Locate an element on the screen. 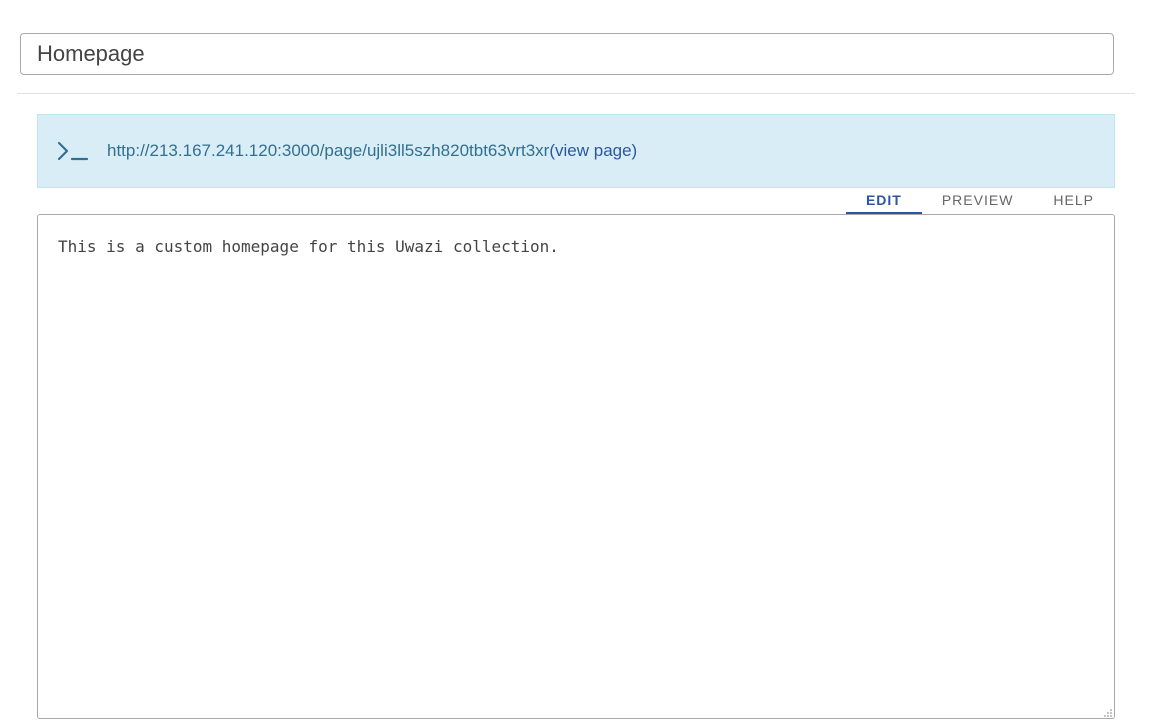 This screenshot has height=724, width=1151. resize-handle-icon is located at coordinates (1107, 711).